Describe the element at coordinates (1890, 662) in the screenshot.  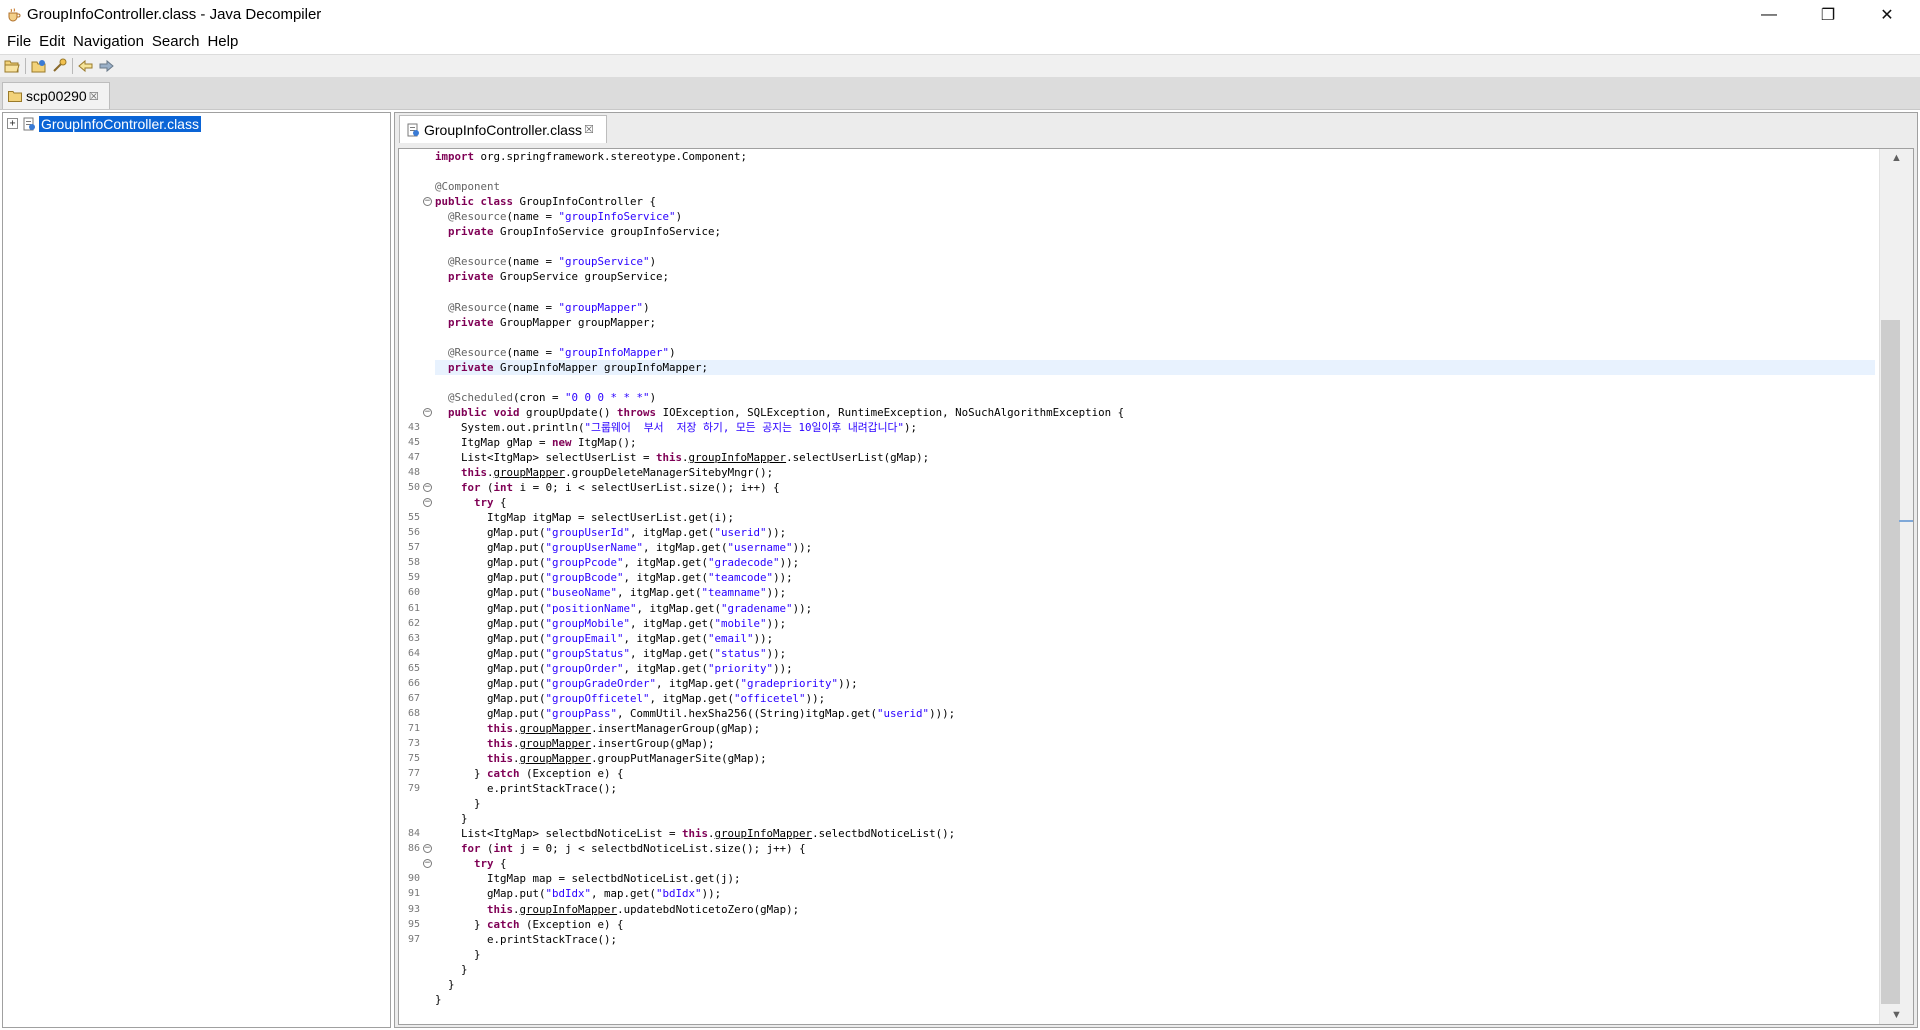
I see `scrollbar-thumb` at that location.